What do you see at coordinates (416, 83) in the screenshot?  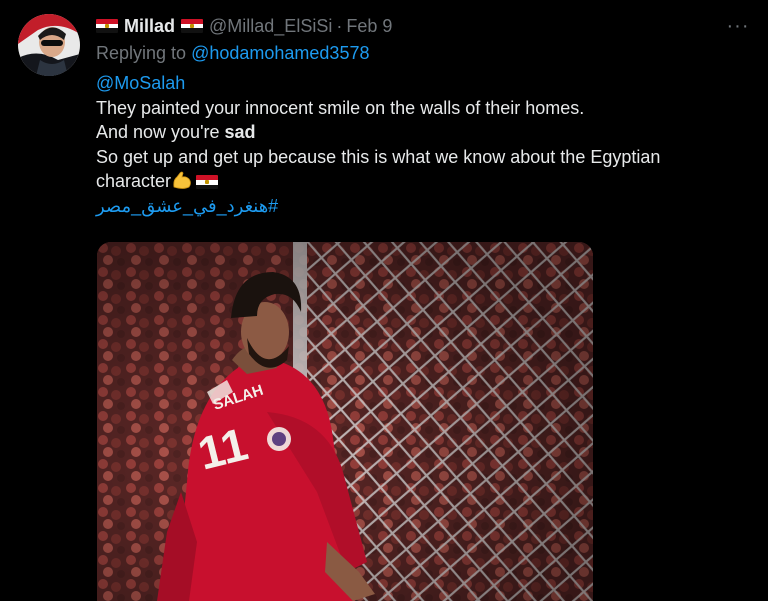 I see `mention-link: @MoSalah` at bounding box center [416, 83].